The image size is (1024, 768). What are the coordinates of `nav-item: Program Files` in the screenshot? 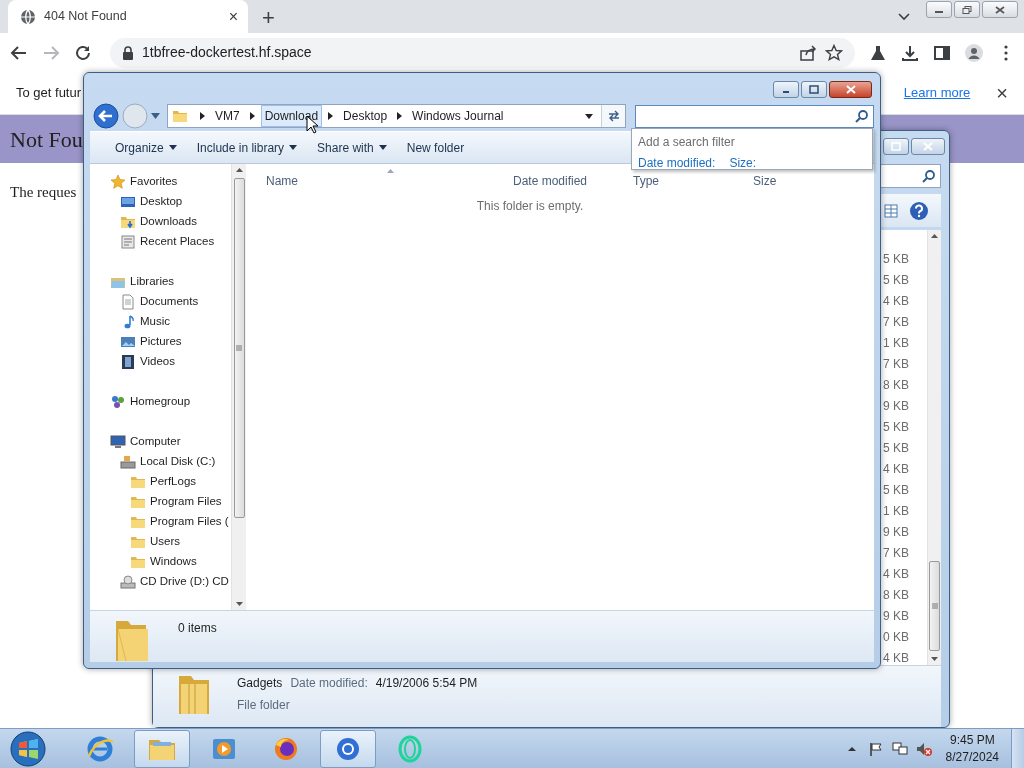 It's located at (160, 502).